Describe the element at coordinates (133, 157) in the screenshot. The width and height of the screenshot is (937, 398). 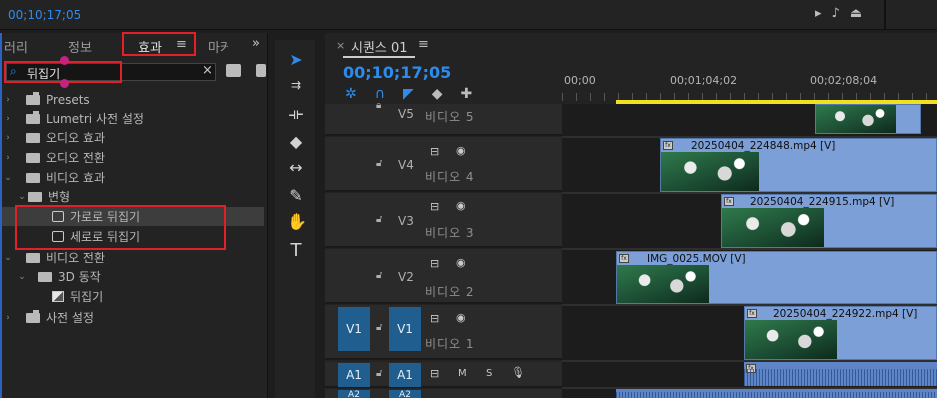
I see `tree-item-audio-transitions: › 오디오 전환` at that location.